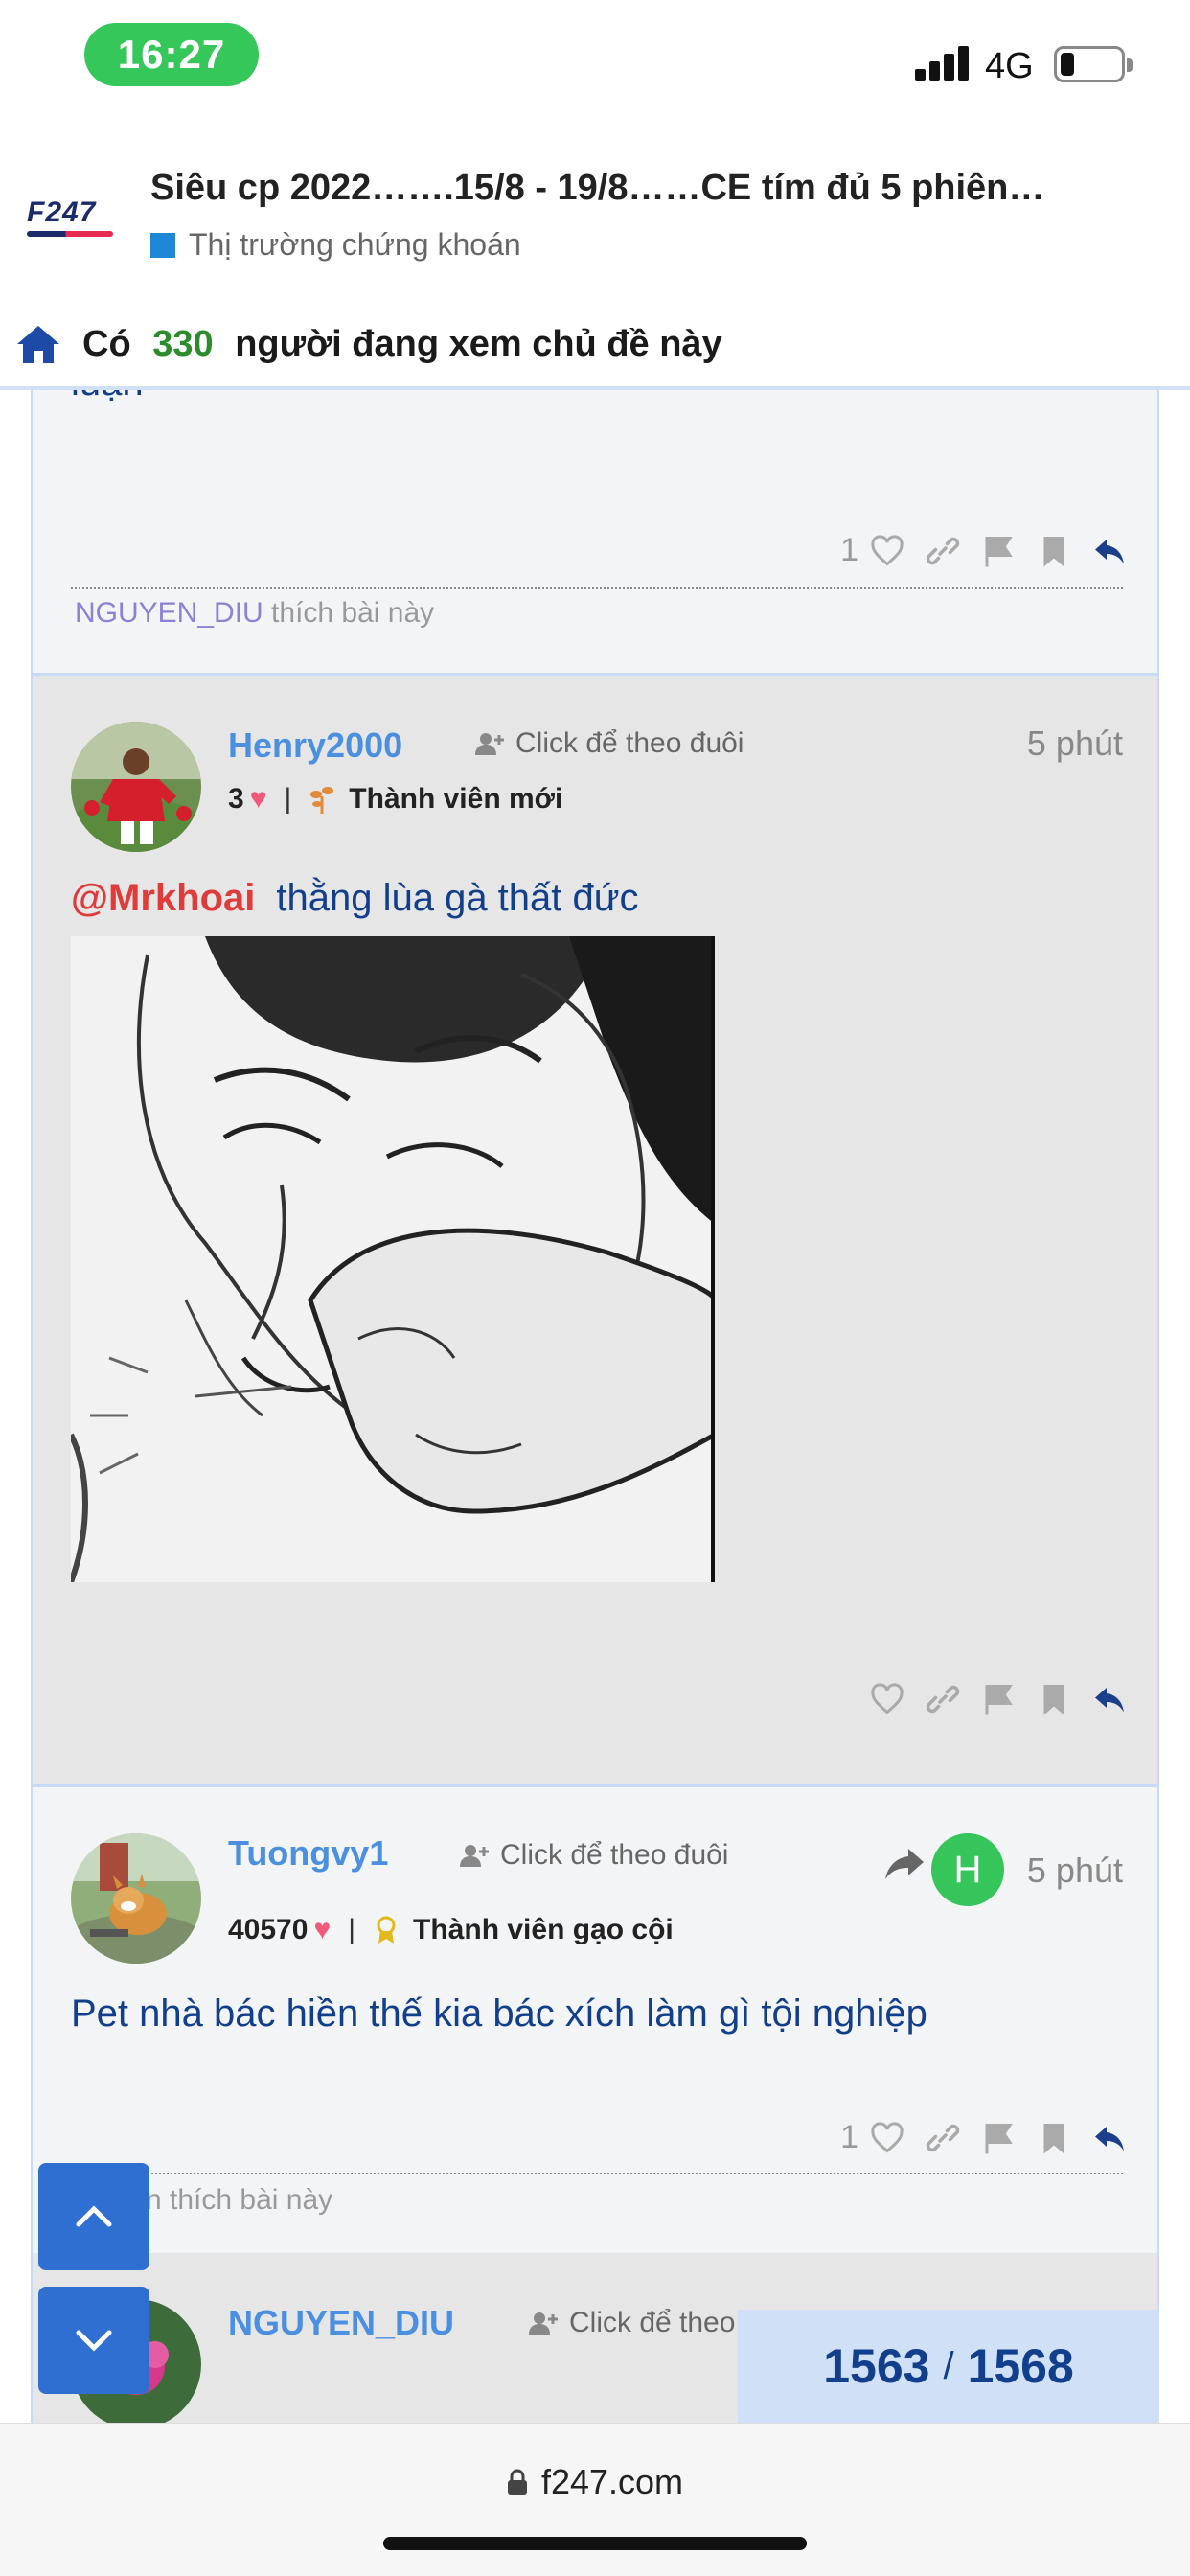  What do you see at coordinates (171, 54) in the screenshot?
I see `status-time: 16:27` at bounding box center [171, 54].